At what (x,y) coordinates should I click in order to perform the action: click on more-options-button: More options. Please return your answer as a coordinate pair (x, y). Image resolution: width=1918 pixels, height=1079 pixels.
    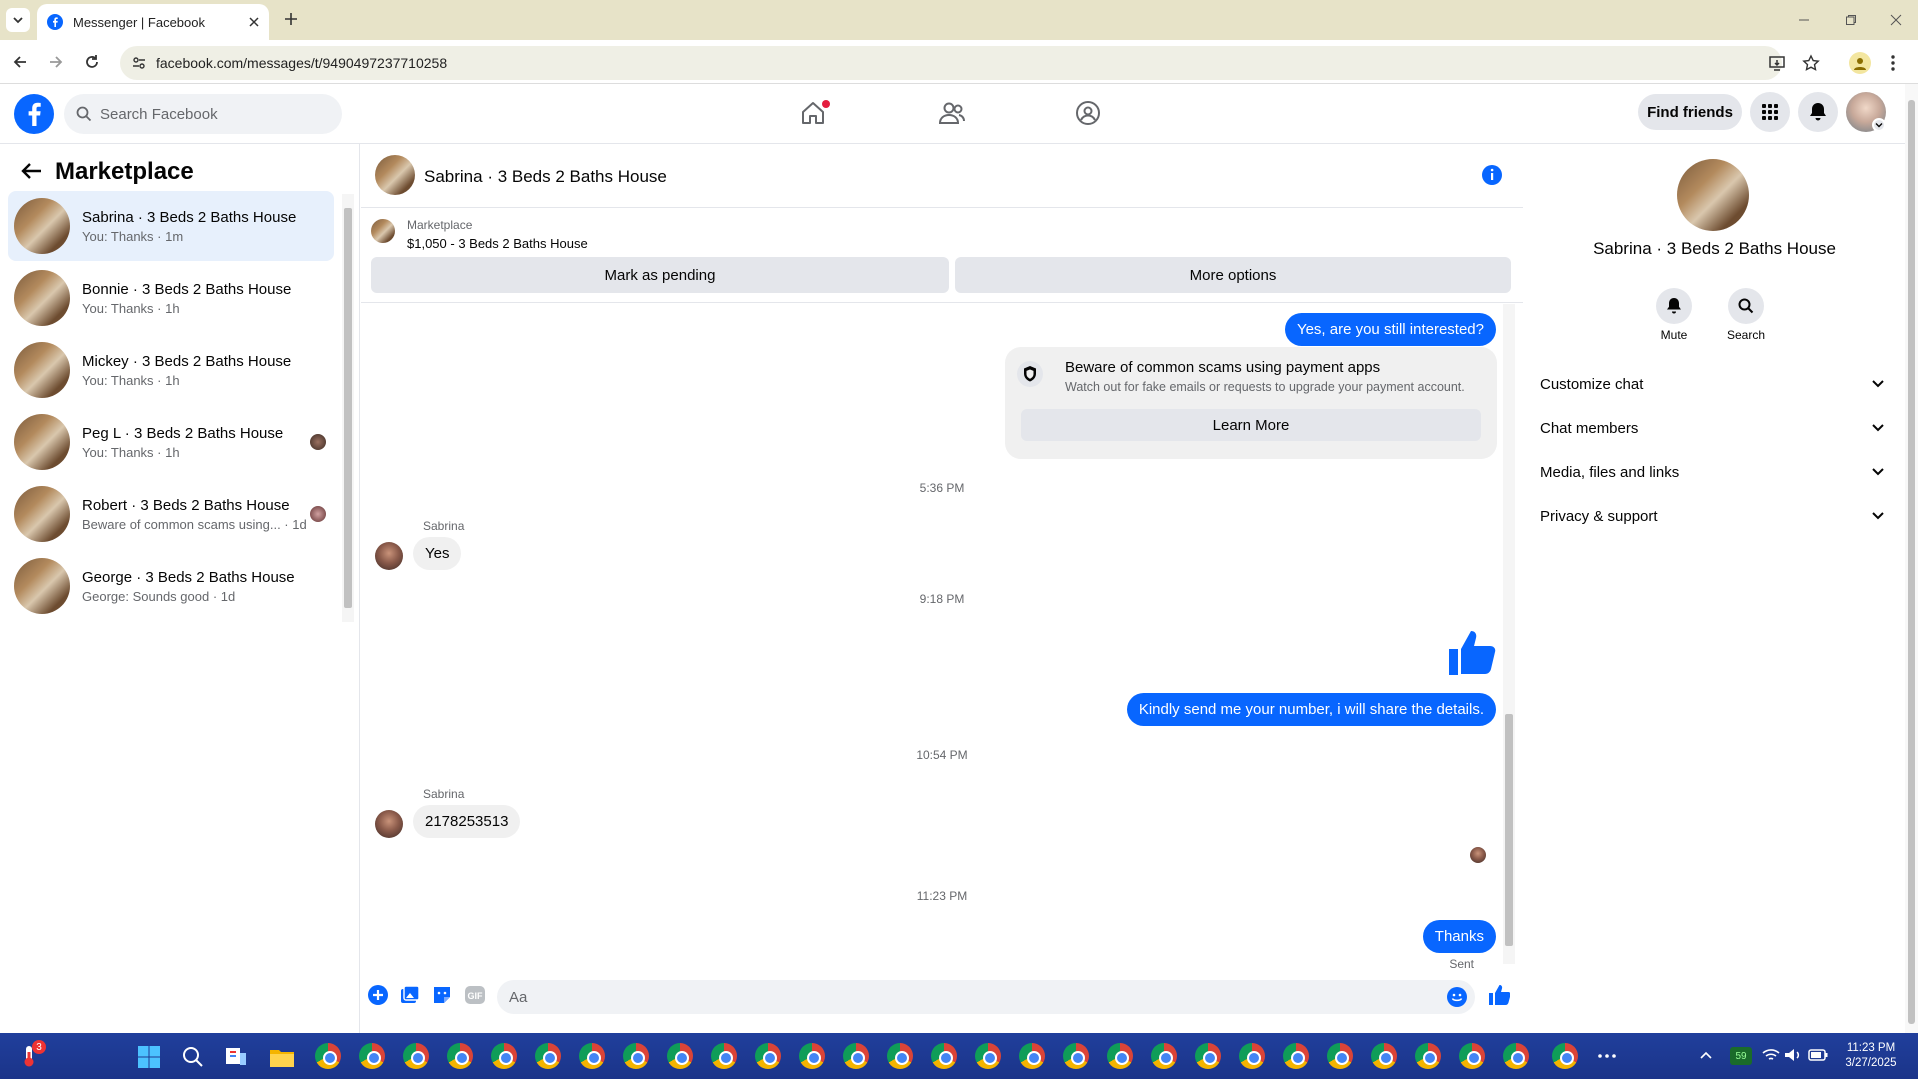
    Looking at the image, I should click on (1233, 275).